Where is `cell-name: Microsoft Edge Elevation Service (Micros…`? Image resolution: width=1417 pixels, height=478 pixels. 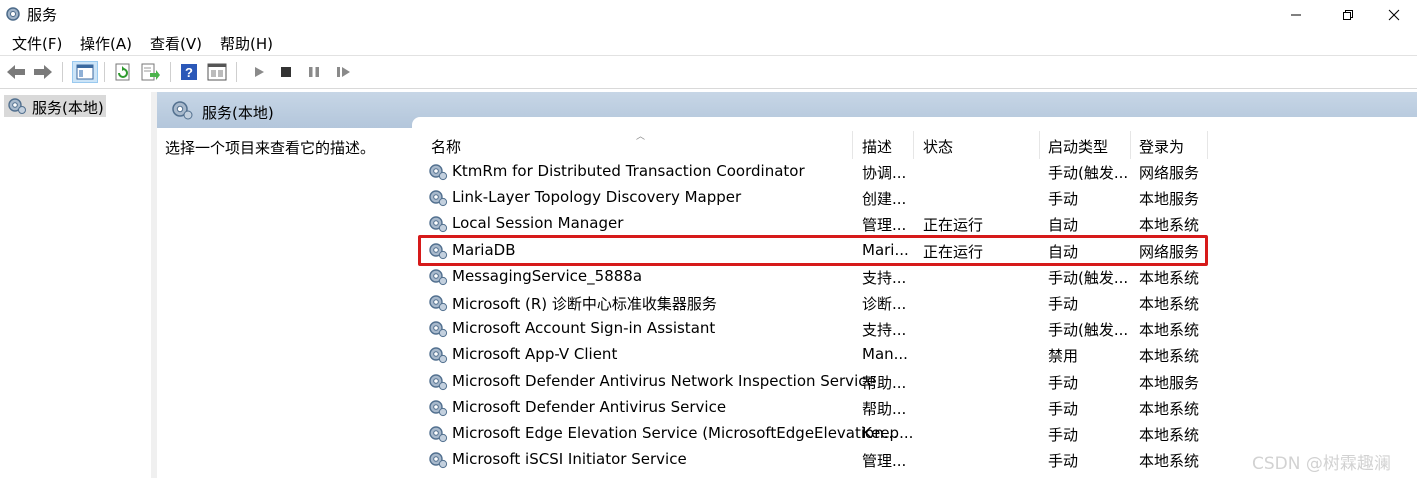 cell-name: Microsoft Edge Elevation Service (Micros… is located at coordinates (675, 433).